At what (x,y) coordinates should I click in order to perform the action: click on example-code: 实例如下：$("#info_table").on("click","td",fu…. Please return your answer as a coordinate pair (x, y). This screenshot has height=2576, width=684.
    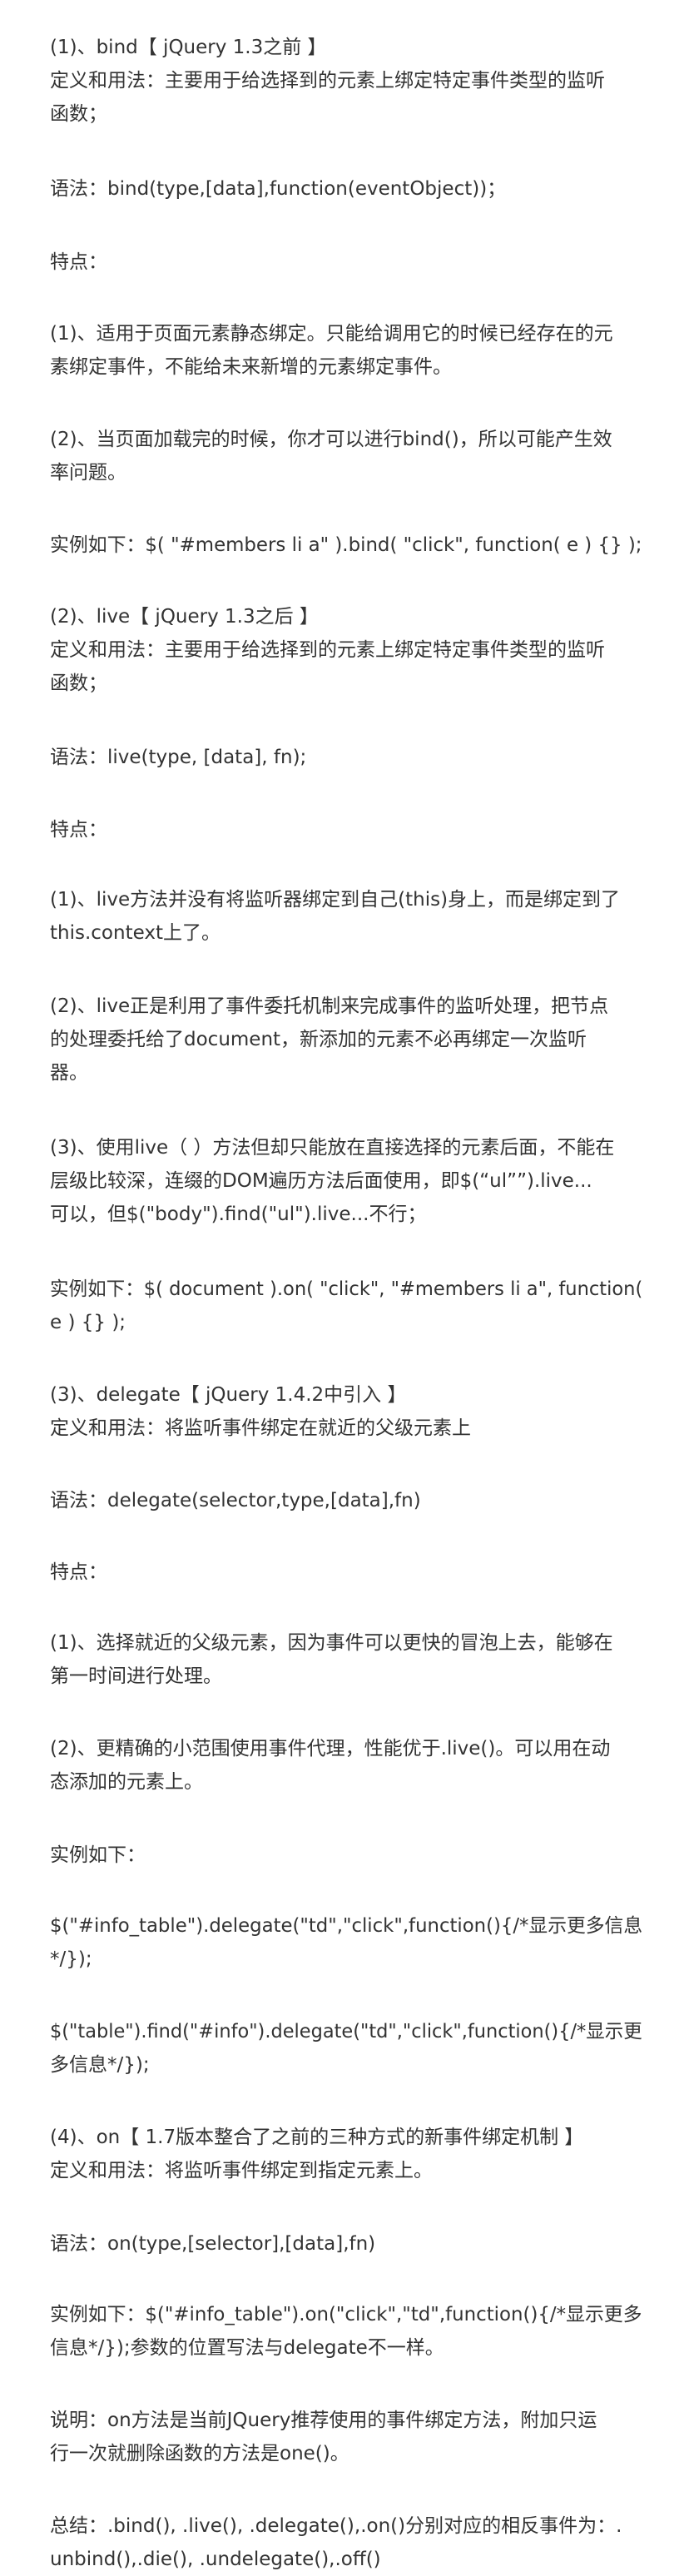
    Looking at the image, I should click on (346, 2314).